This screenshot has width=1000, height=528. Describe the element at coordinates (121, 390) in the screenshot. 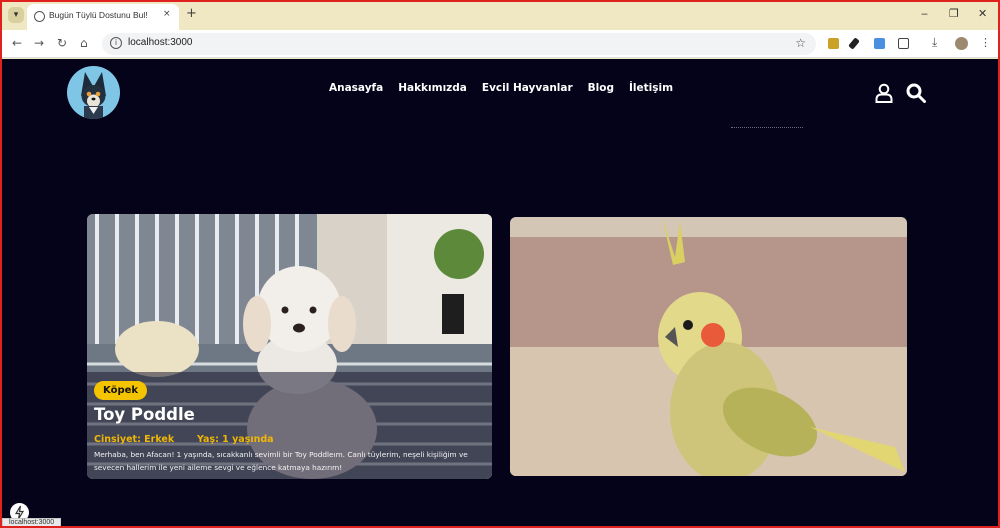

I see `category-badge: Köpek` at that location.